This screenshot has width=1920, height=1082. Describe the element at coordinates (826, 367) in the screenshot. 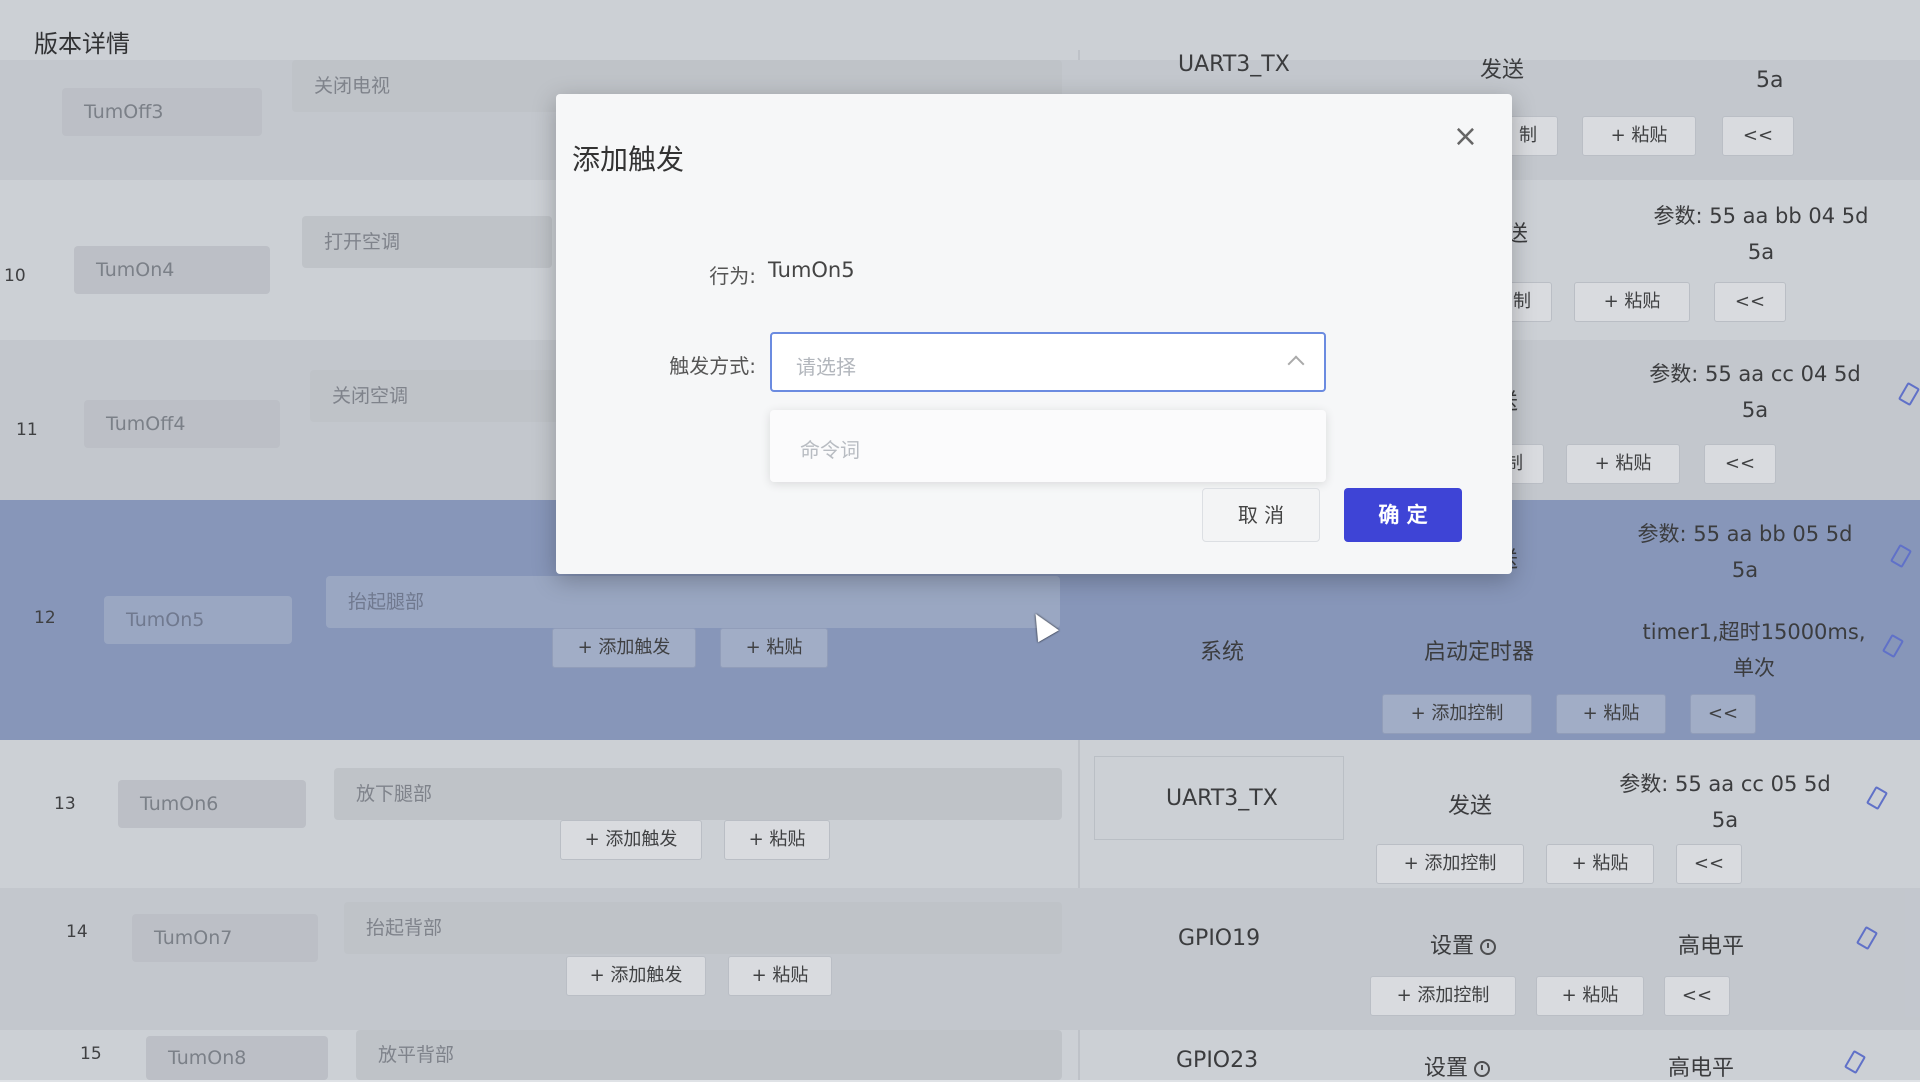

I see `select-placeholder: 请选择` at that location.